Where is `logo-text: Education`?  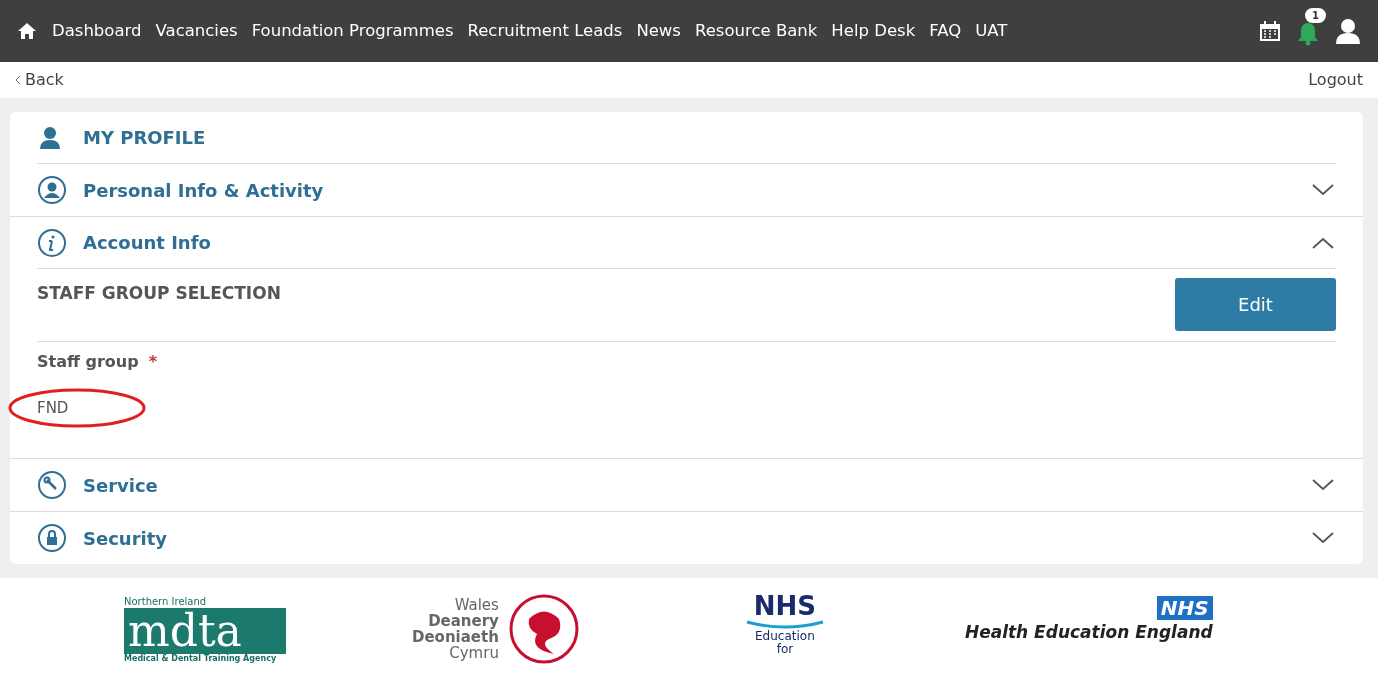
logo-text: Education is located at coordinates (785, 636).